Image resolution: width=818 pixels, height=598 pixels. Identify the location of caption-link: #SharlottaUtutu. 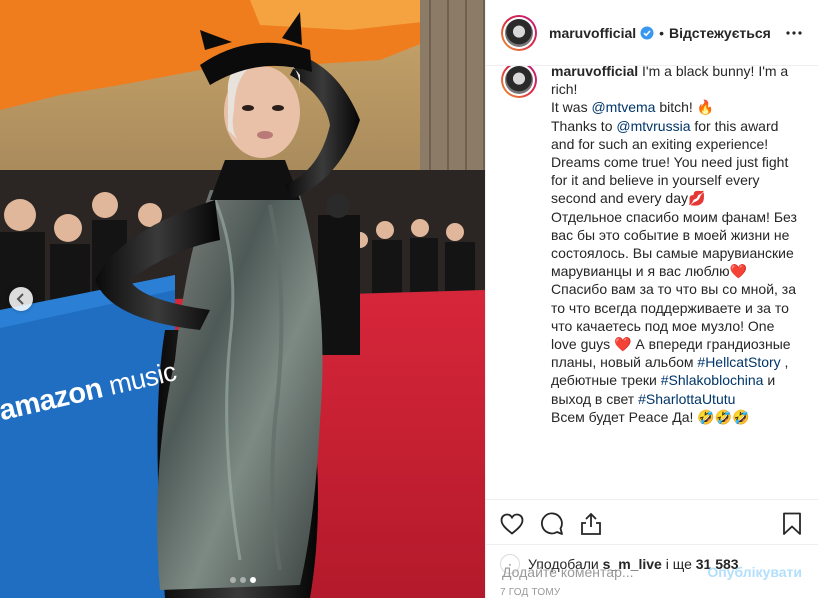
(686, 399).